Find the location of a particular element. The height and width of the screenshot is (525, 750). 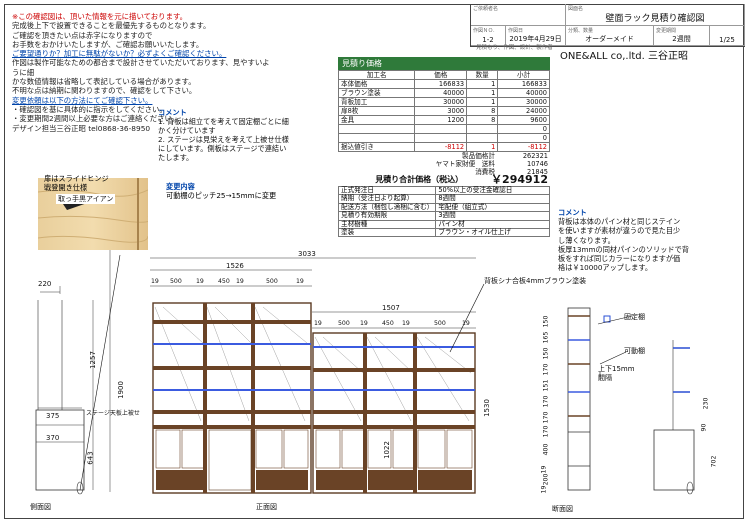

dim-height-643: 643 is located at coordinates (90, 458).